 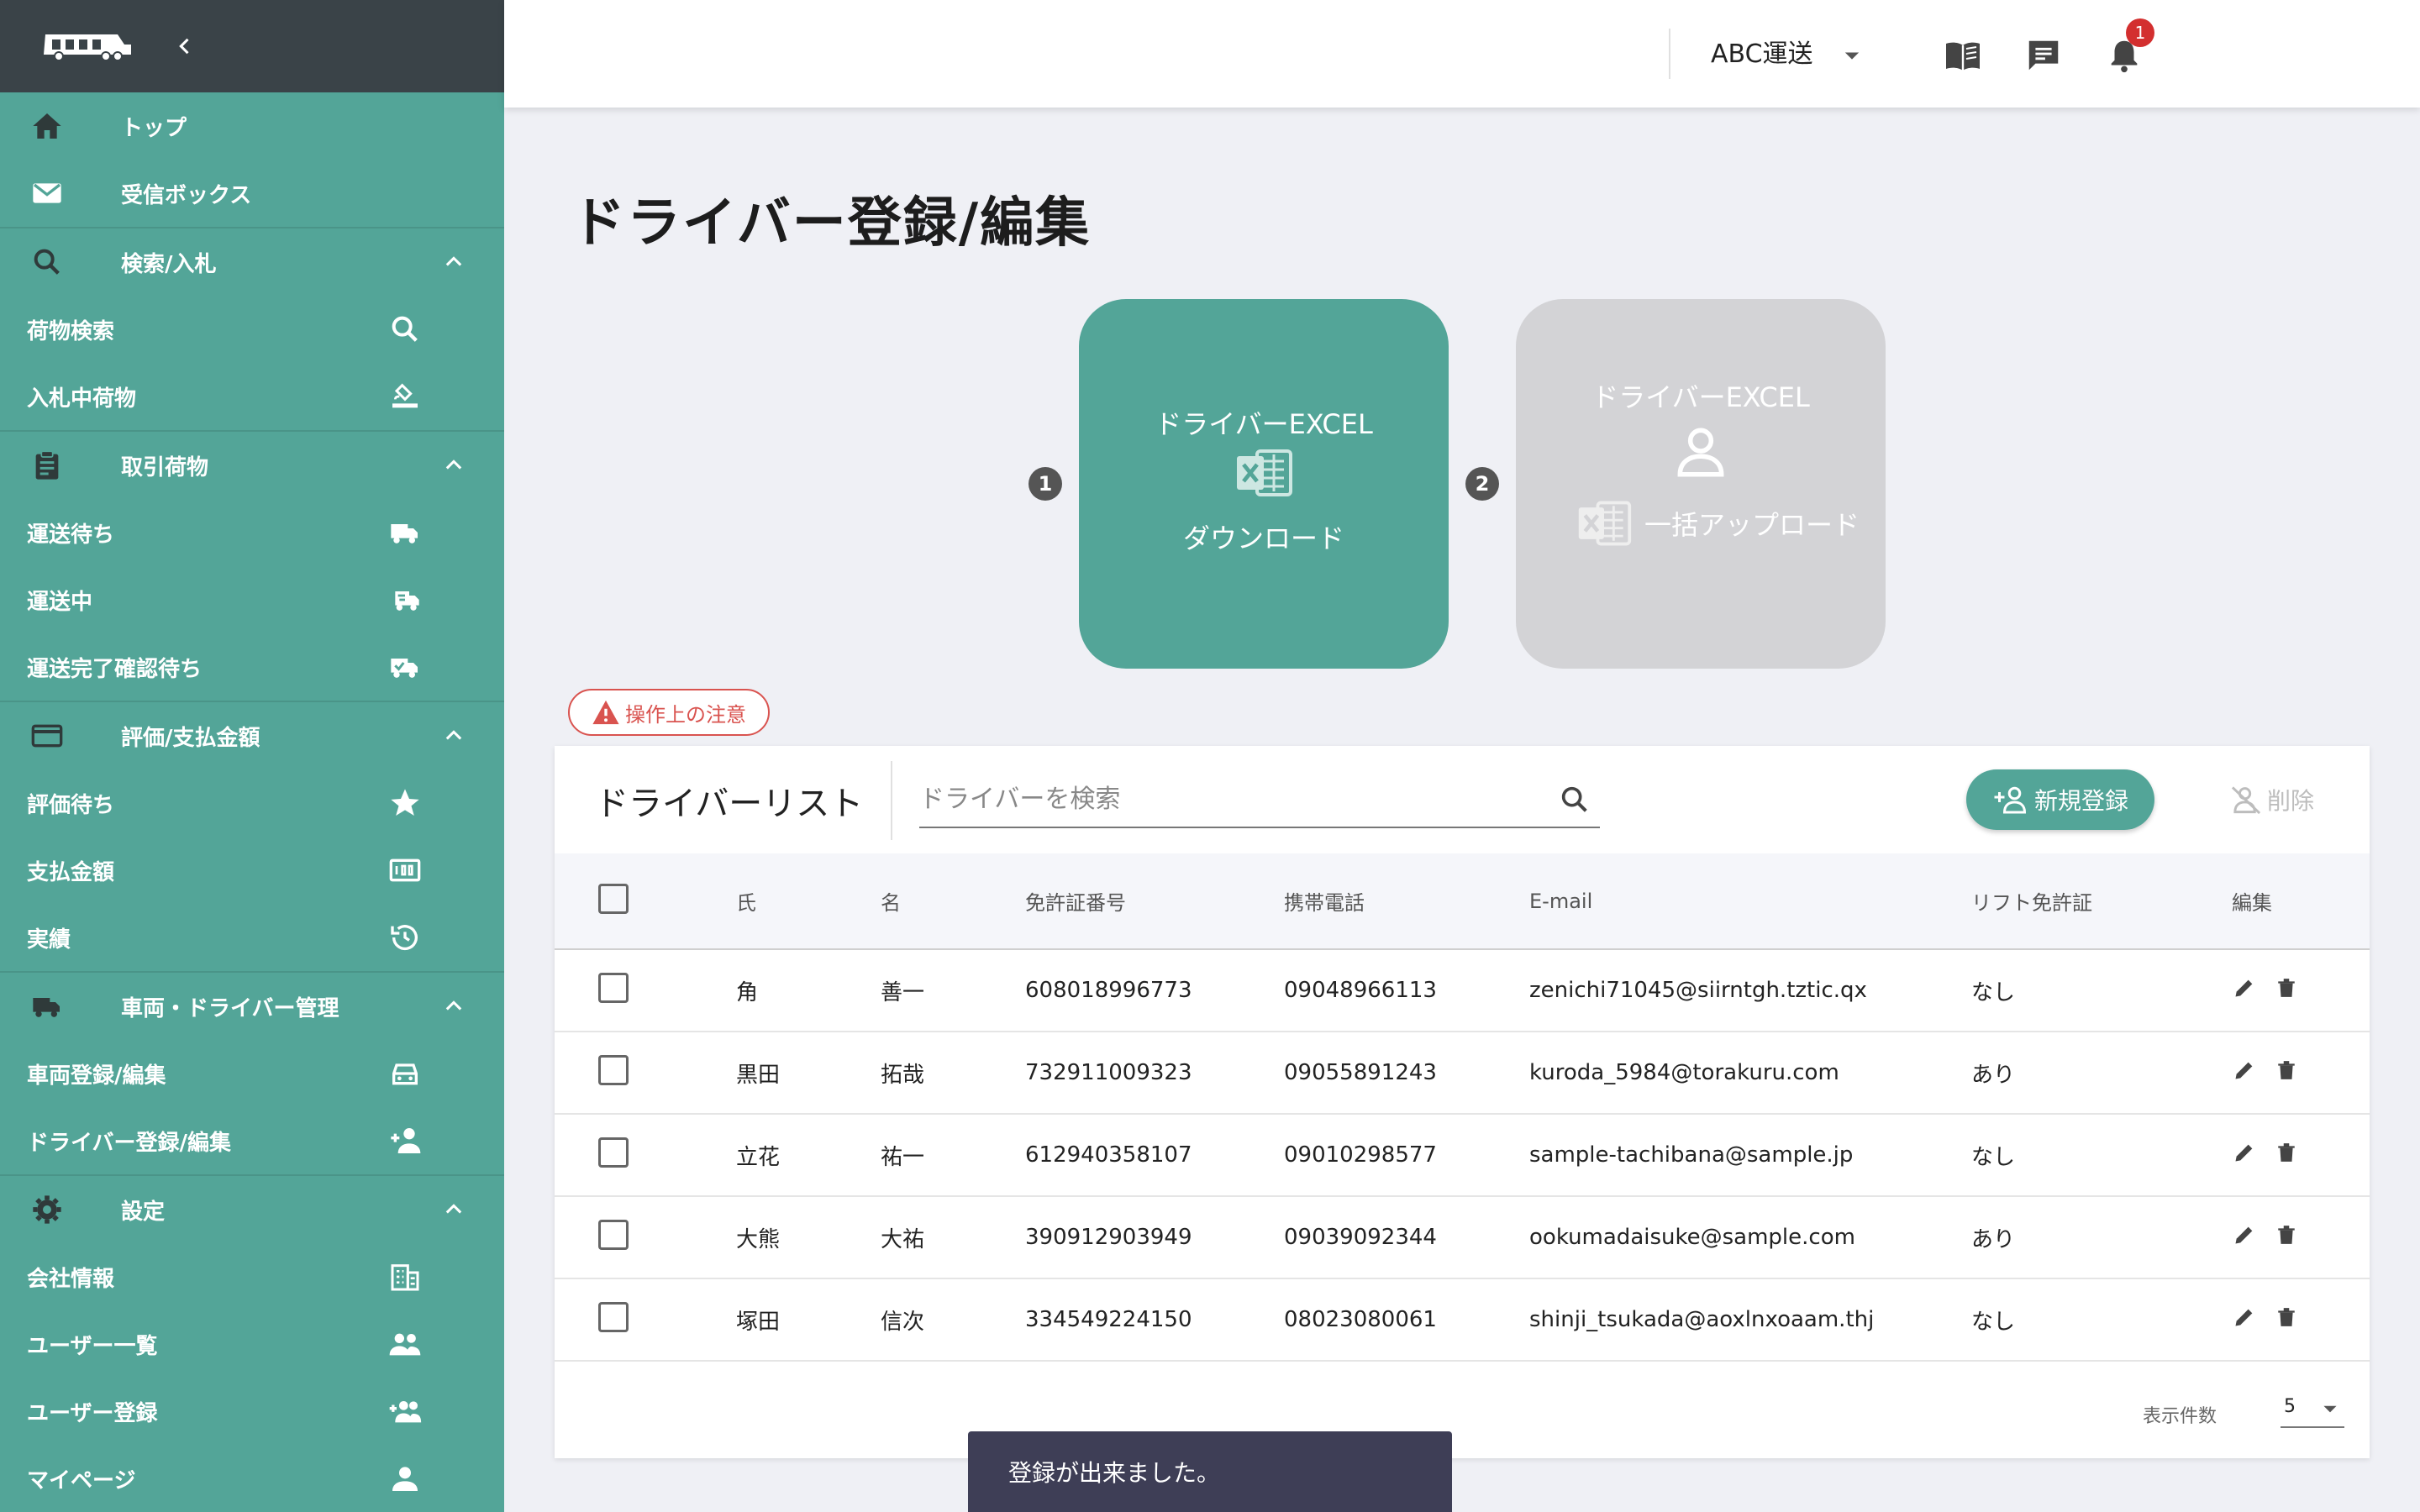 What do you see at coordinates (2301, 990) in the screenshot?
I see `cell-actions` at bounding box center [2301, 990].